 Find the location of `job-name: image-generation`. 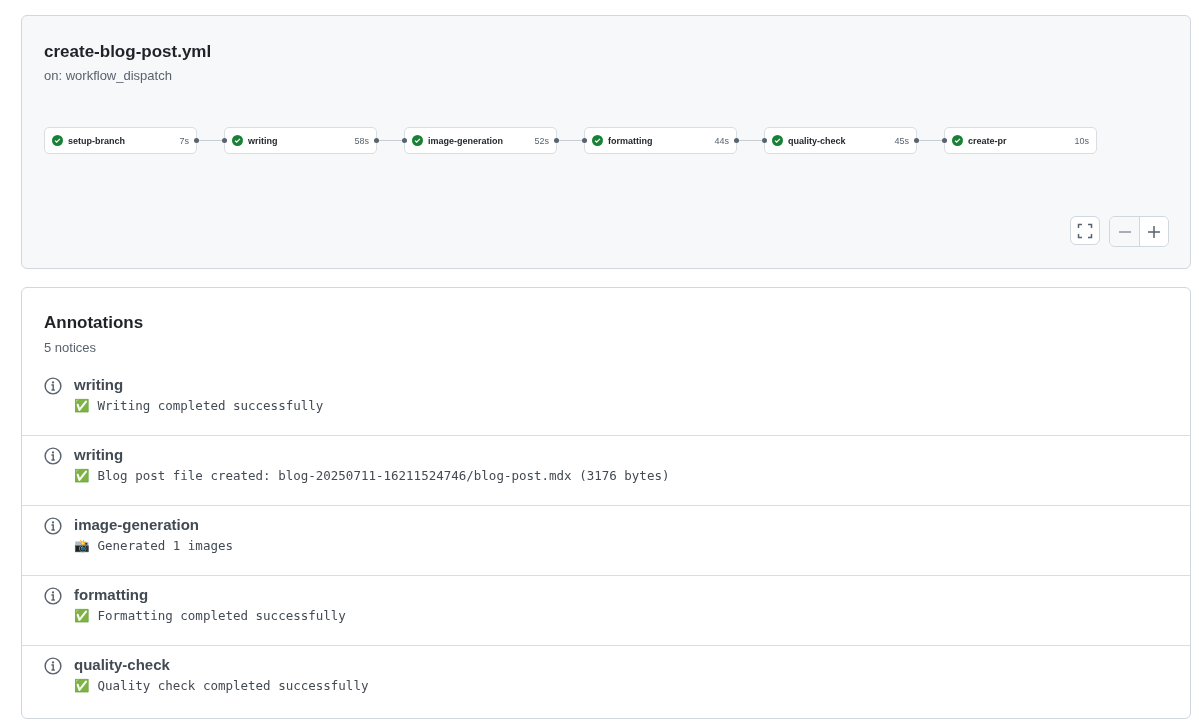

job-name: image-generation is located at coordinates (466, 140).